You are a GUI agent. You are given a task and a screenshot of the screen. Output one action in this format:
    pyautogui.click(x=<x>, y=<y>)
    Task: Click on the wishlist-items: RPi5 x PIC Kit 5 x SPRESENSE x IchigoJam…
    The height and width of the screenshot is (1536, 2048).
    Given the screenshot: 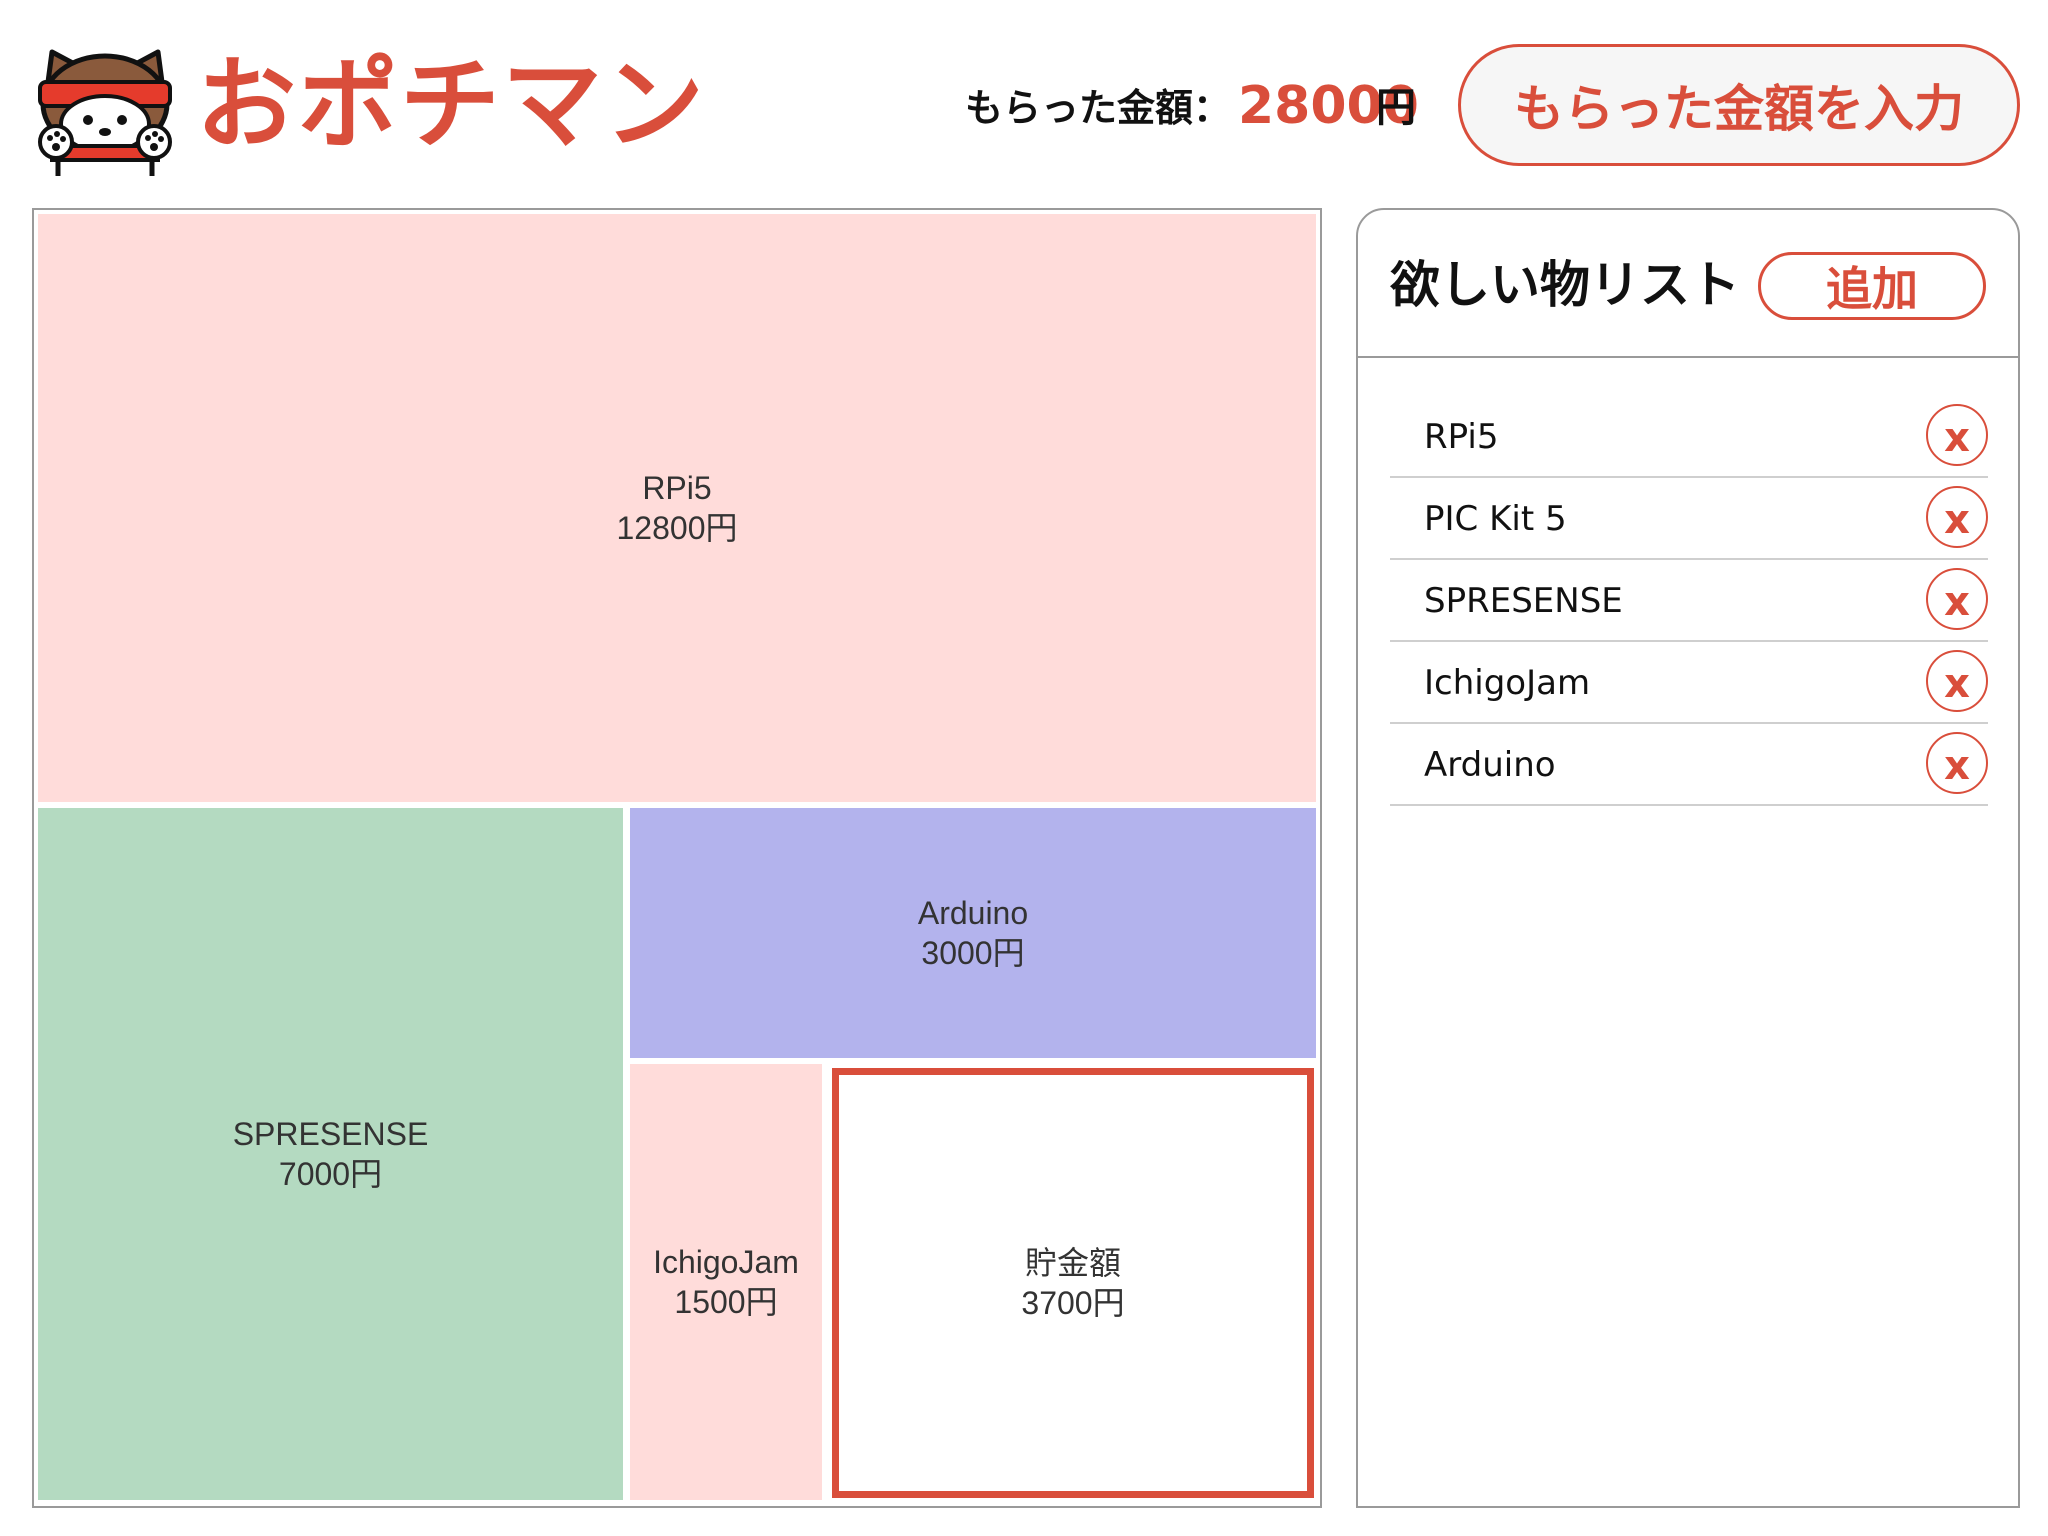 What is the action you would take?
    pyautogui.click(x=1689, y=601)
    